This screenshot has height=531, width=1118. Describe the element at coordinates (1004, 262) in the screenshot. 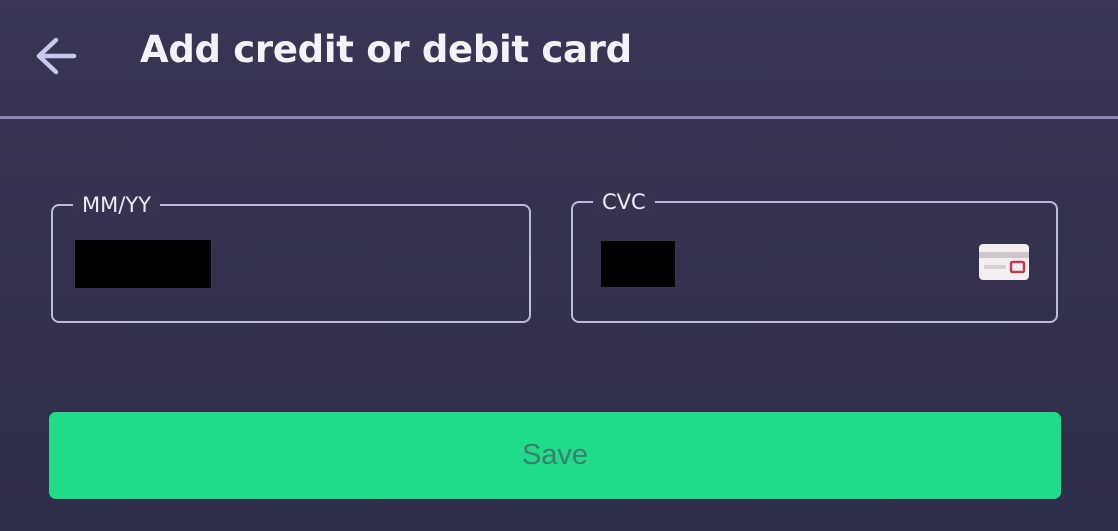

I see `card-cvc-icon` at that location.